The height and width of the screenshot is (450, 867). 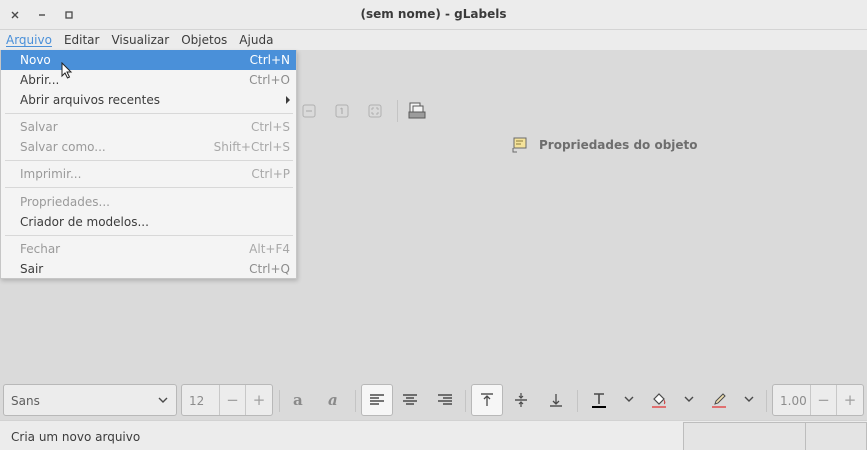 I want to click on align-left-icon, so click(x=377, y=399).